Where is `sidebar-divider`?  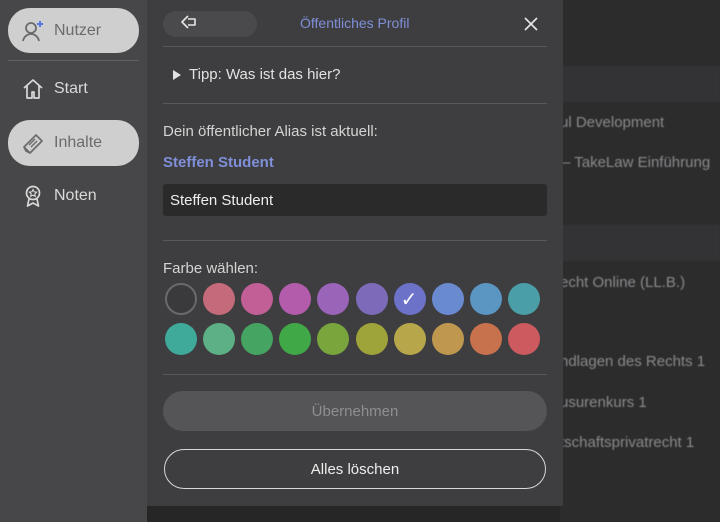
sidebar-divider is located at coordinates (73, 60).